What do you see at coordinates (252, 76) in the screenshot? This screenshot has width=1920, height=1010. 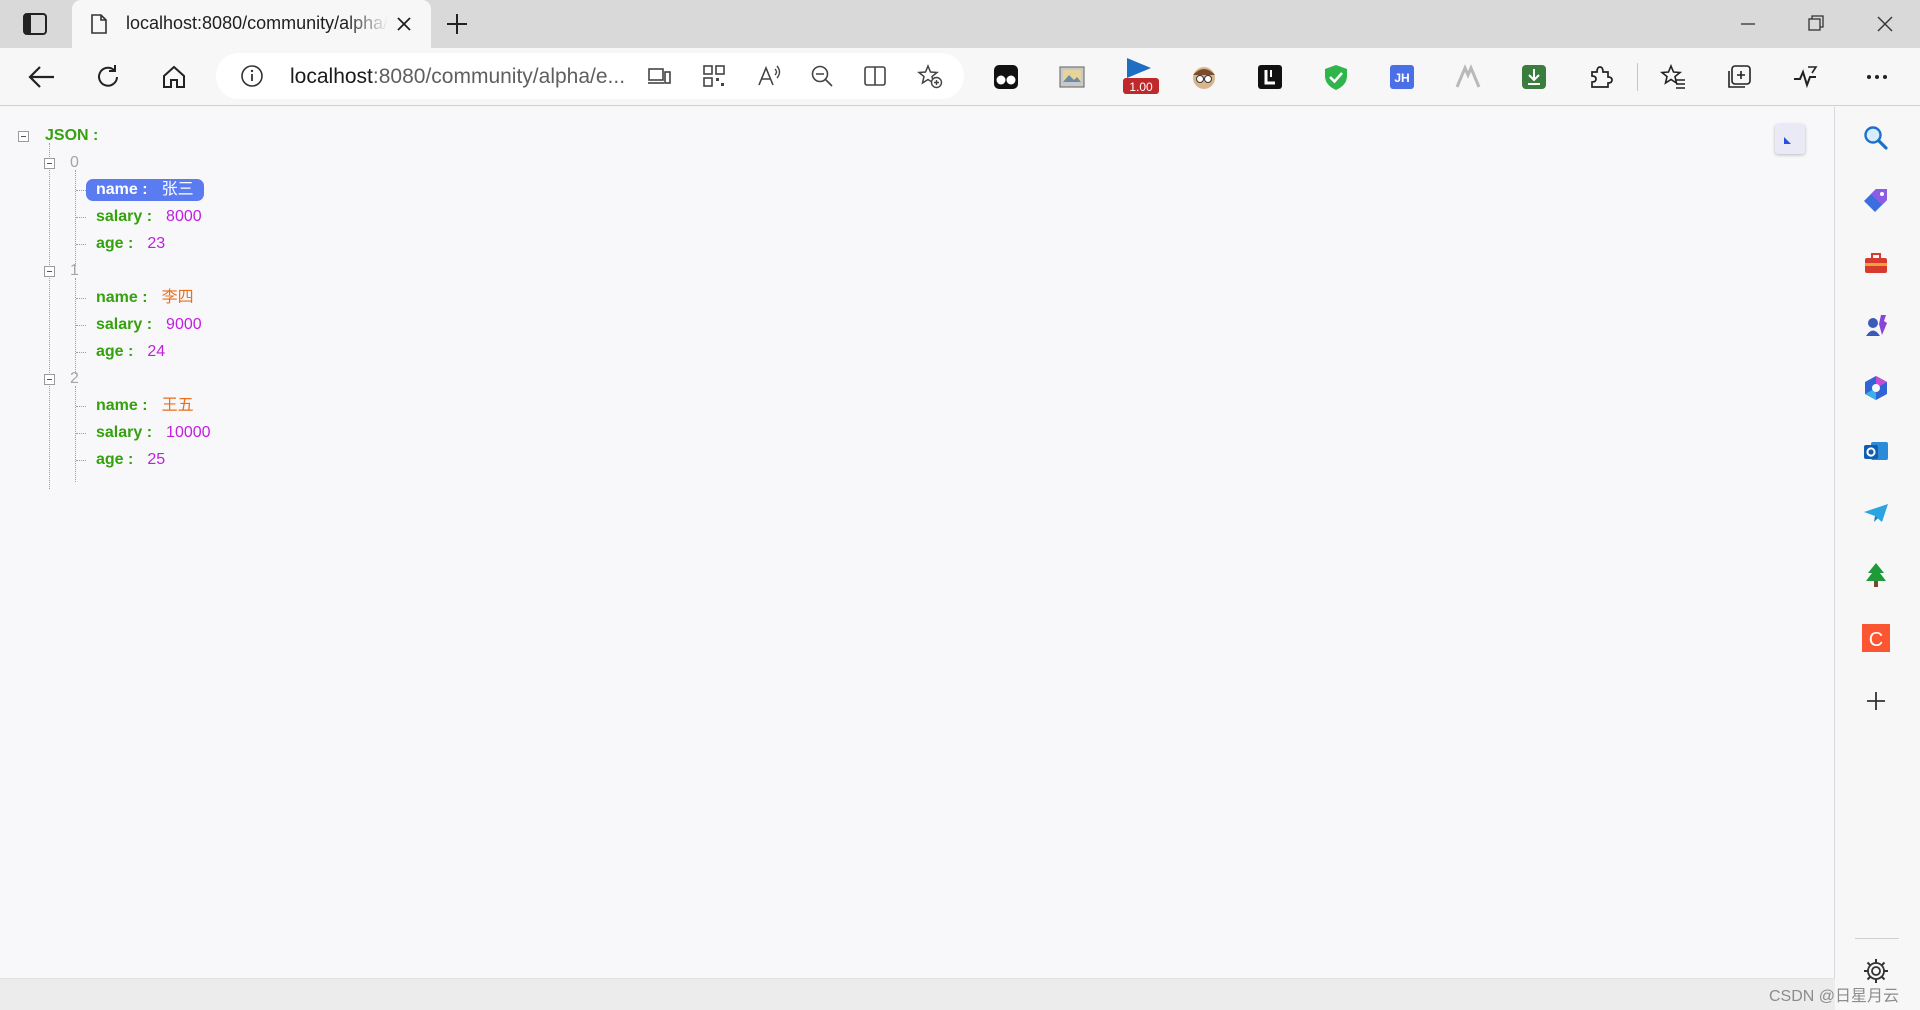 I see `site-info-icon` at bounding box center [252, 76].